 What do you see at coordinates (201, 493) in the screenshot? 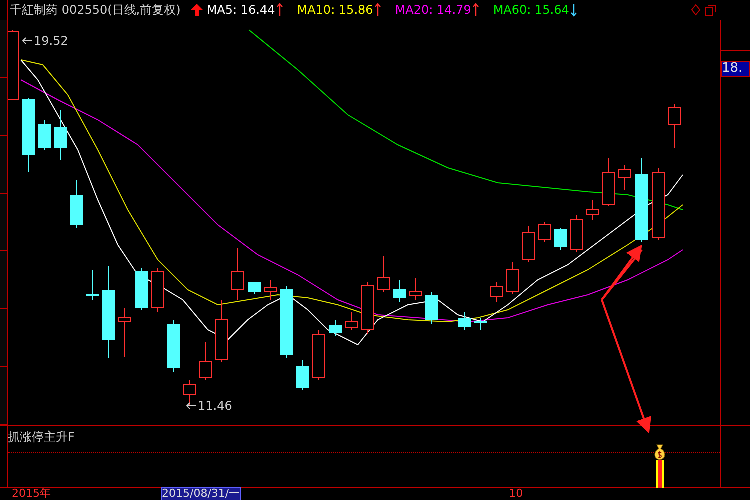
I see `date-label: 2015/08/31/一` at bounding box center [201, 493].